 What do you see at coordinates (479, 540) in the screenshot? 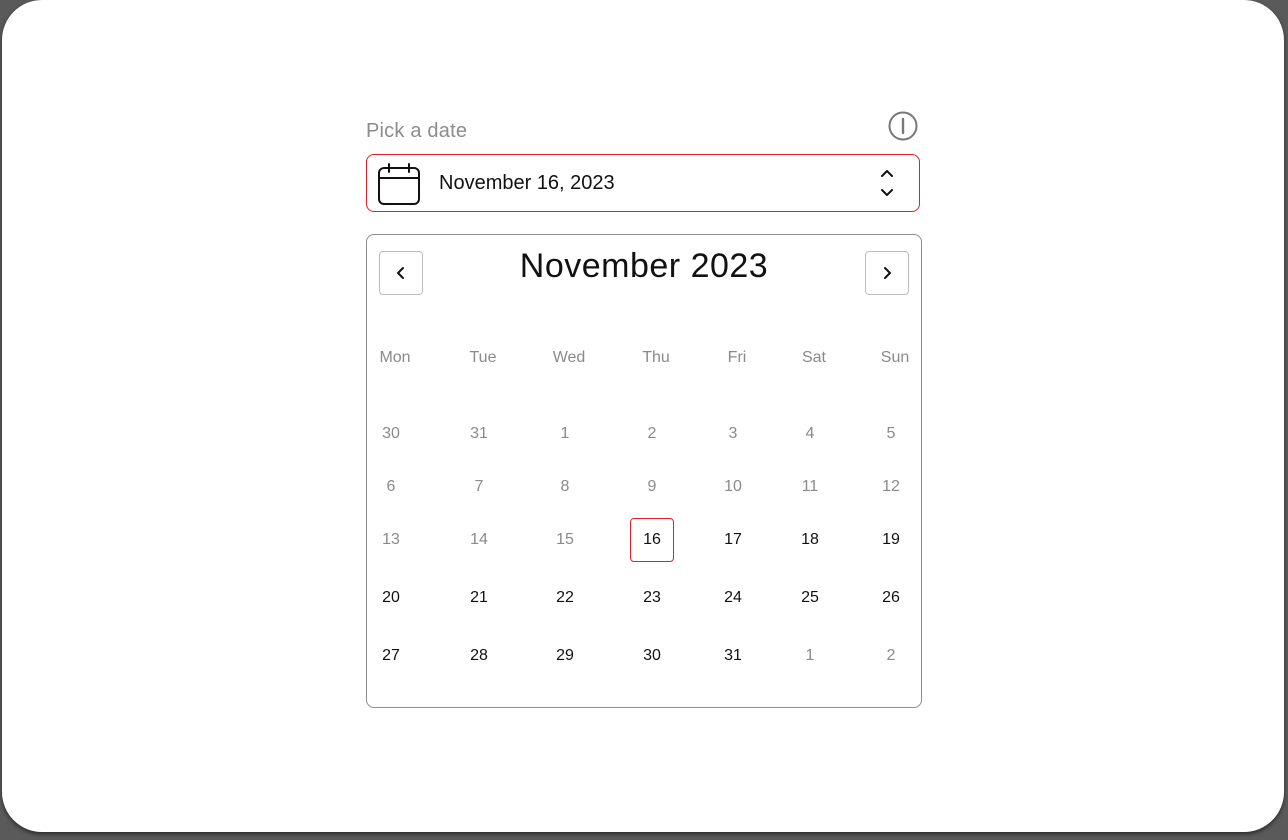
I see `day-cell: 14` at bounding box center [479, 540].